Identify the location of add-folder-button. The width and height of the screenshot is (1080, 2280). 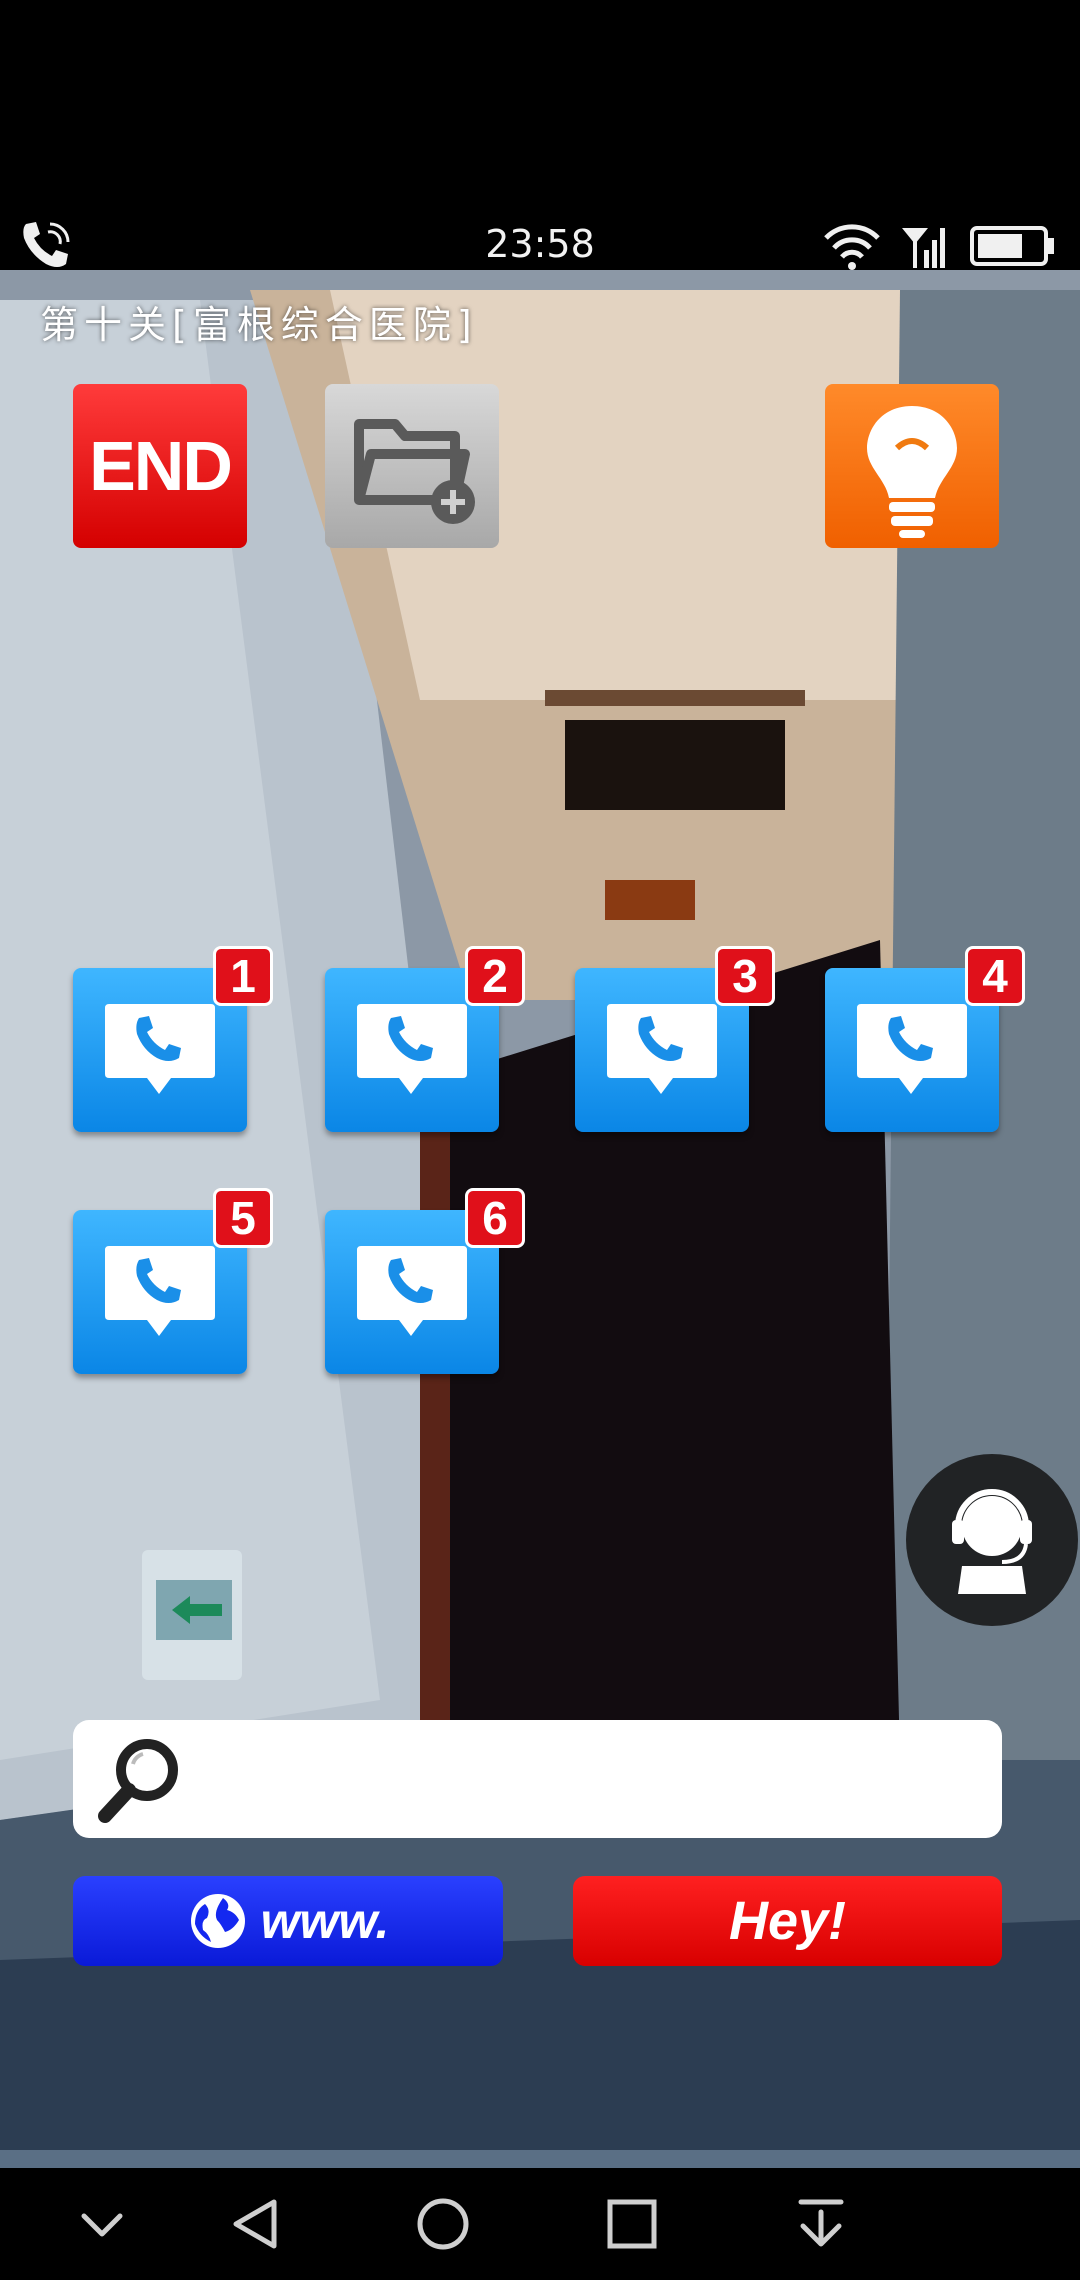
(412, 466).